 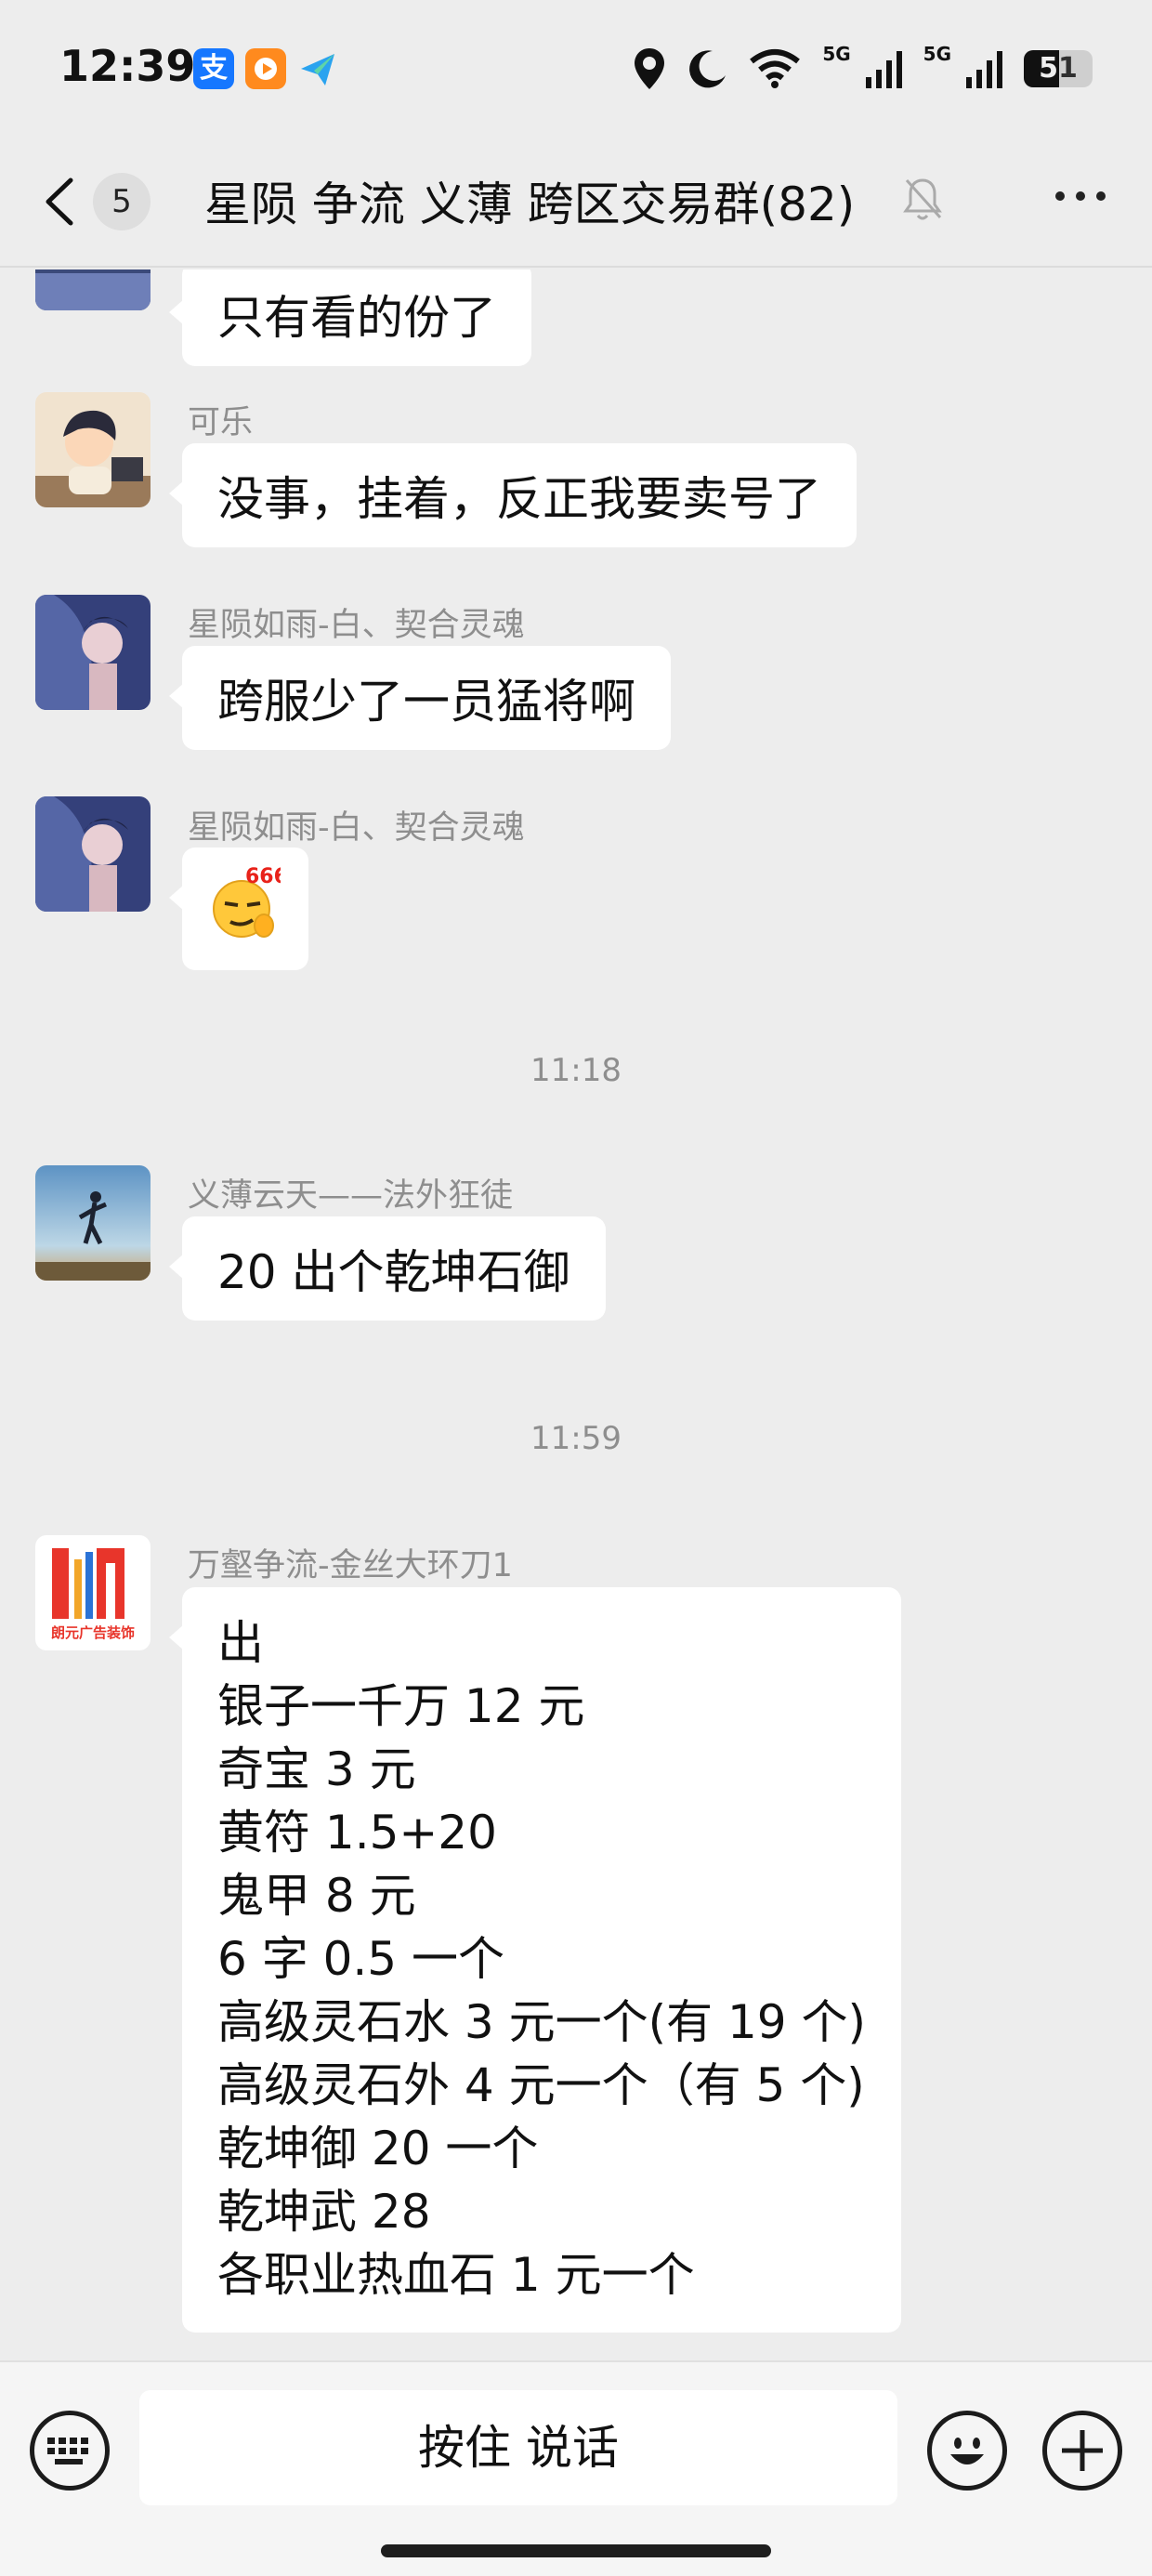 I want to click on status-bar: 12:39 支 5G 5G 51, so click(x=576, y=65).